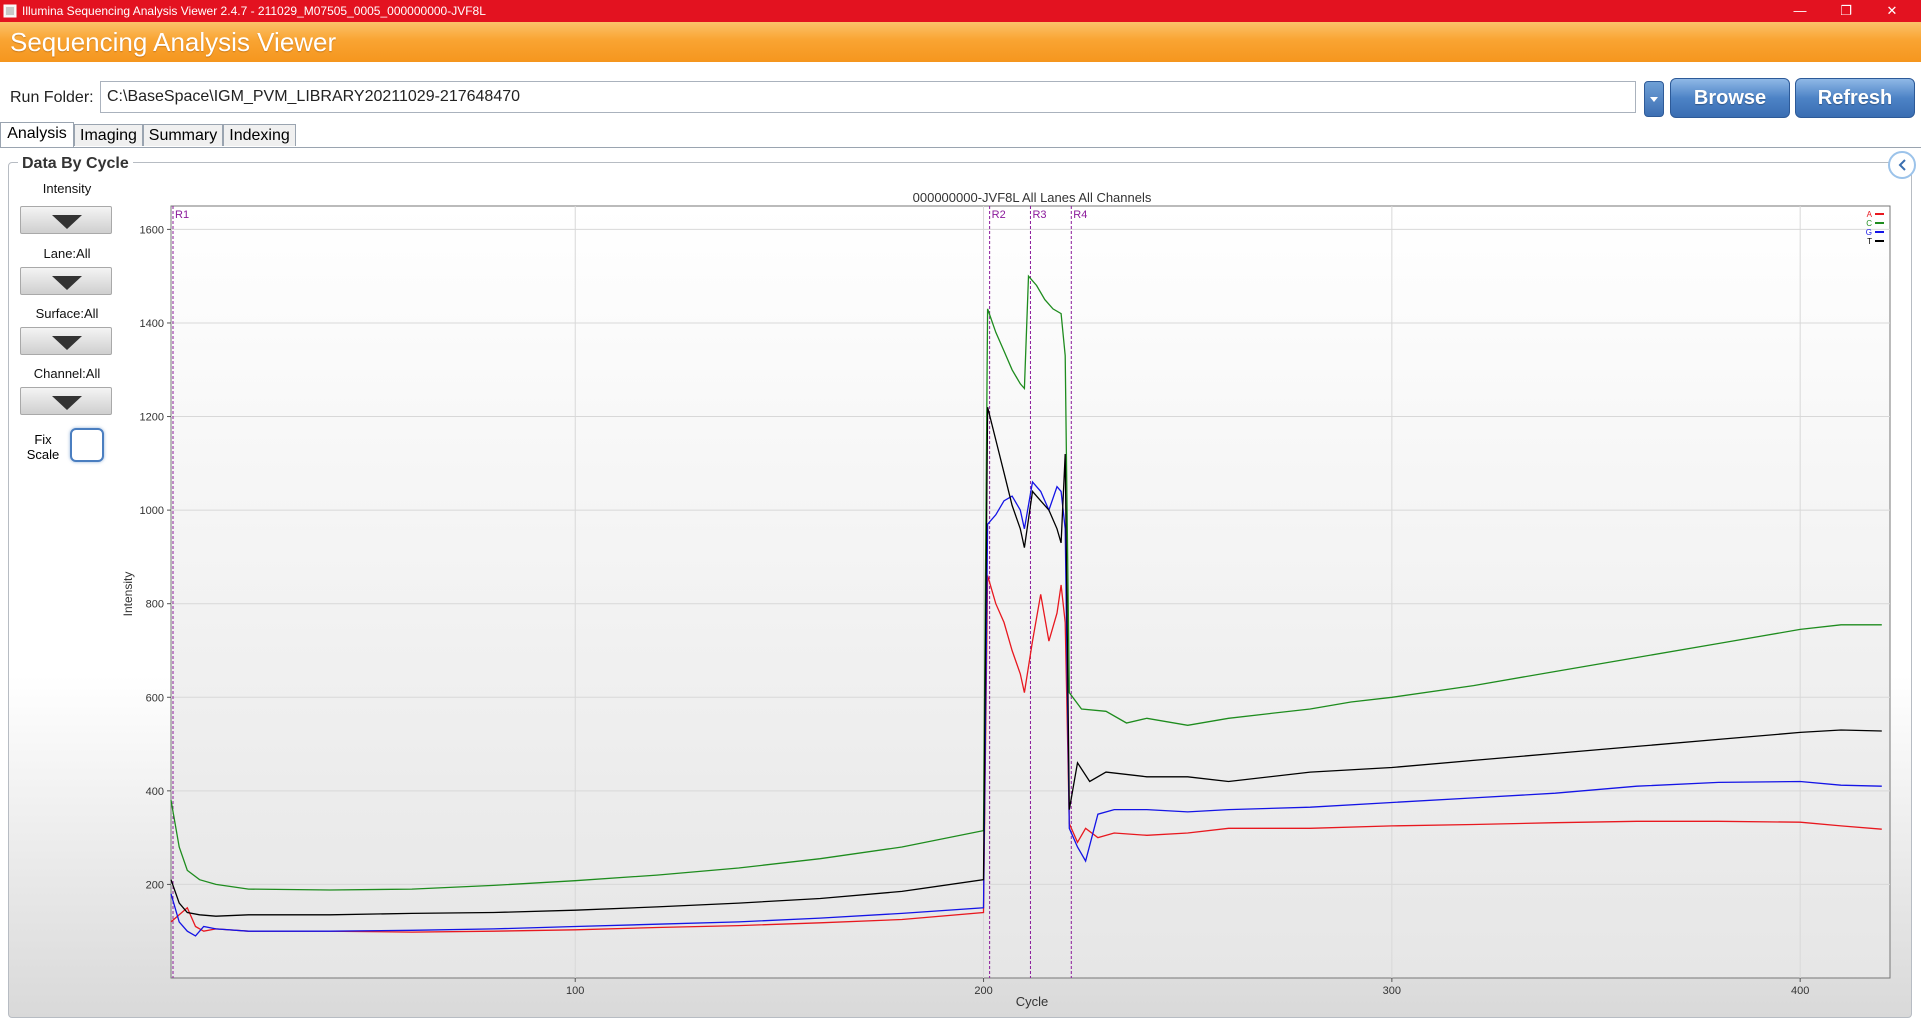  Describe the element at coordinates (155, 605) in the screenshot. I see `y-tick-label: 800` at that location.